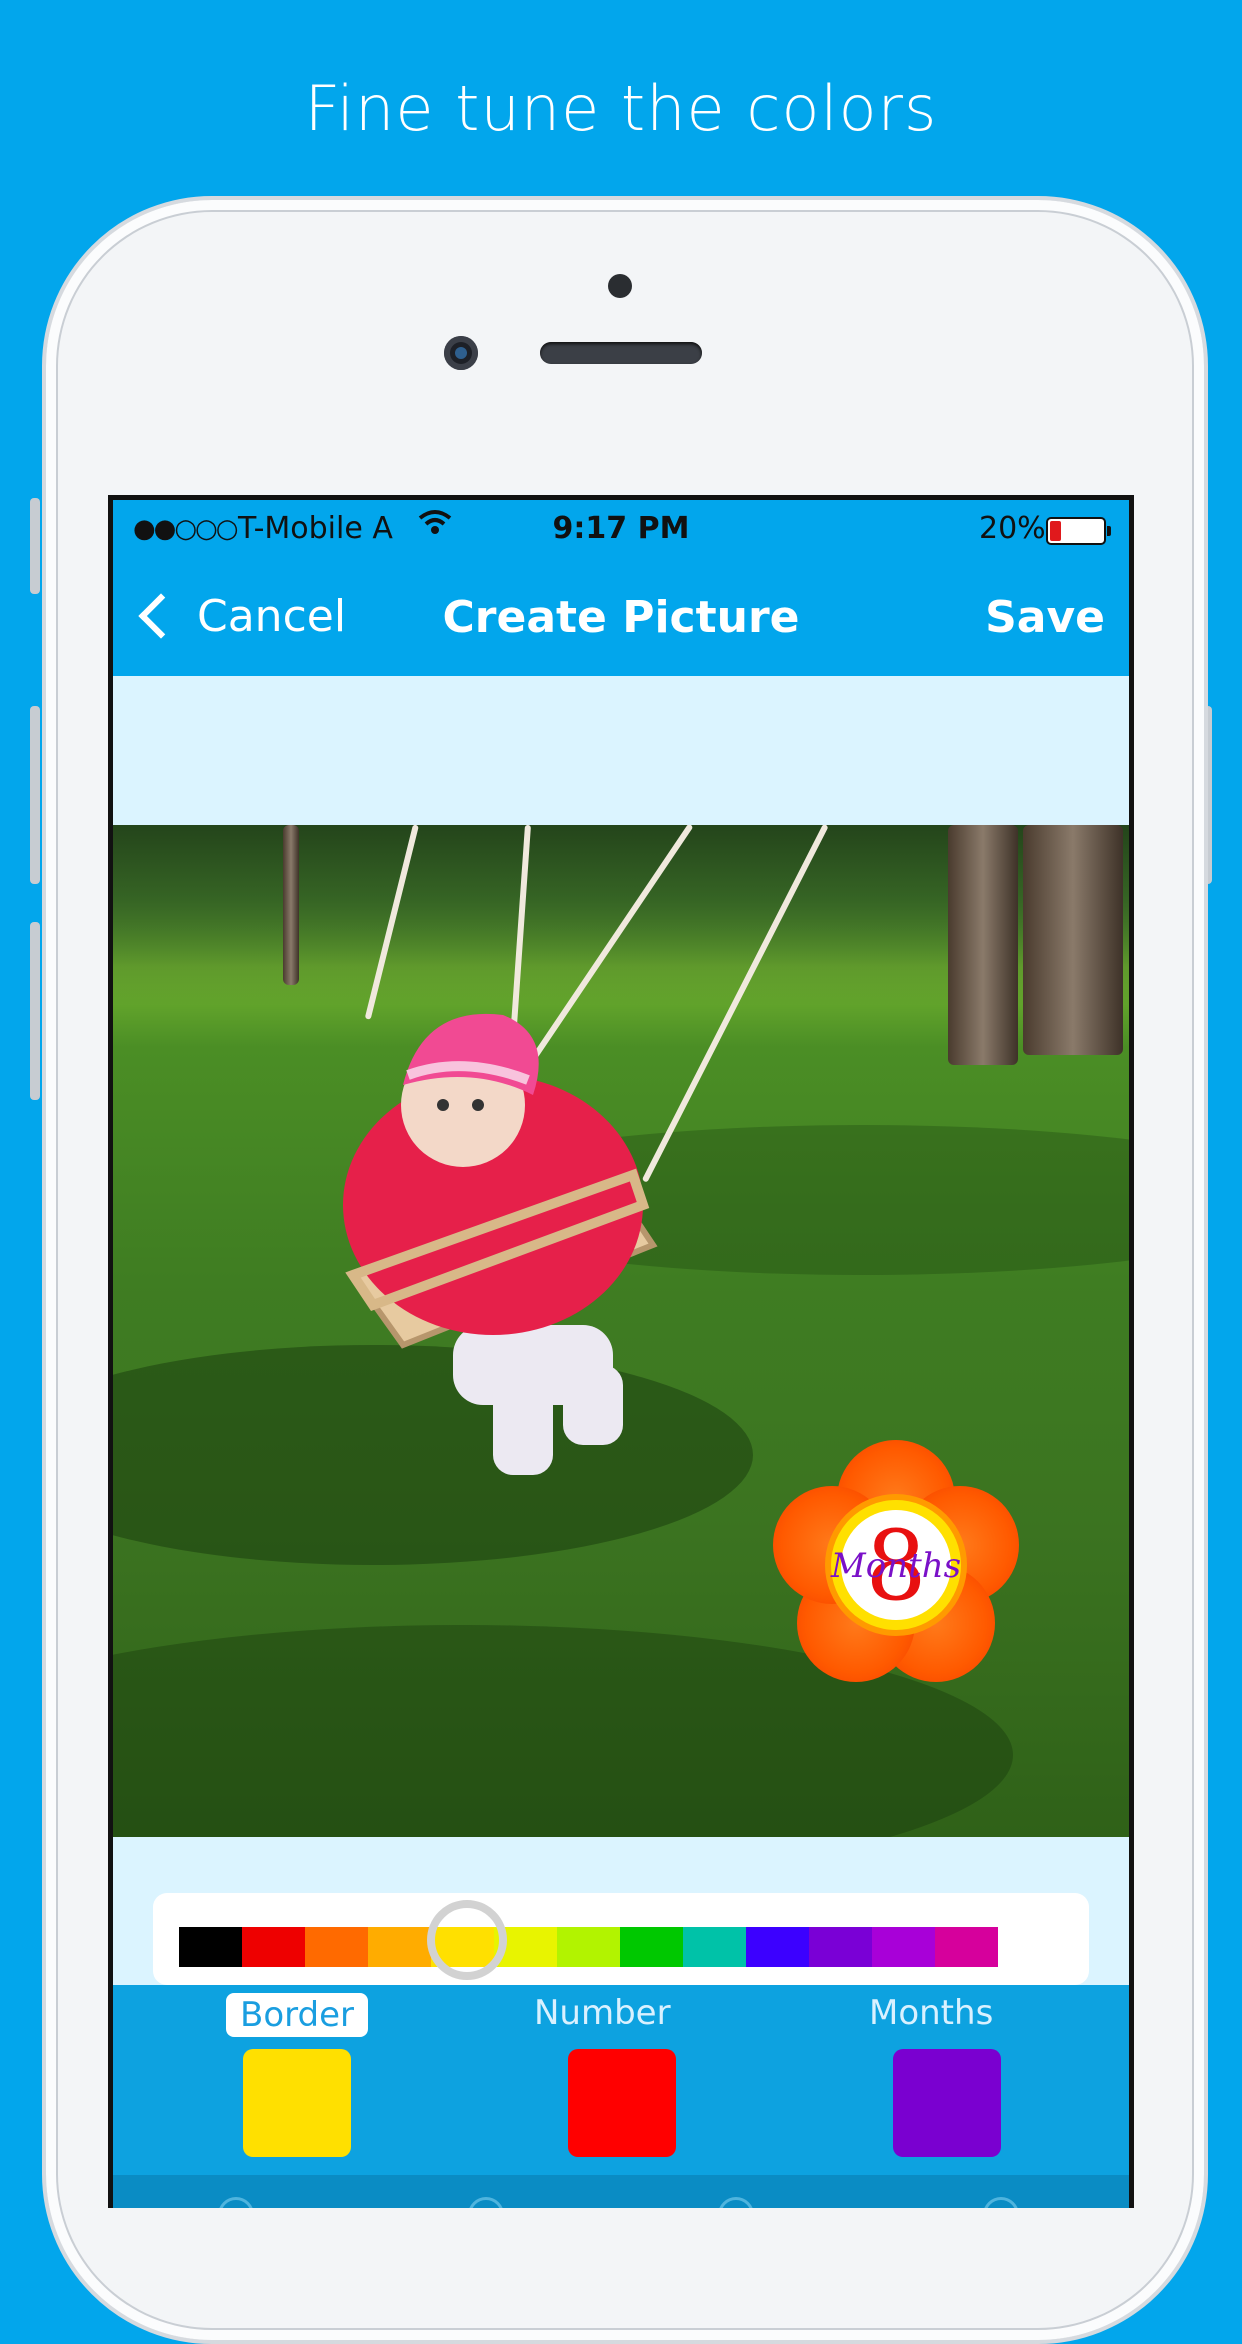 The height and width of the screenshot is (2344, 1242). Describe the element at coordinates (622, 2103) in the screenshot. I see `number-color-swatch` at that location.